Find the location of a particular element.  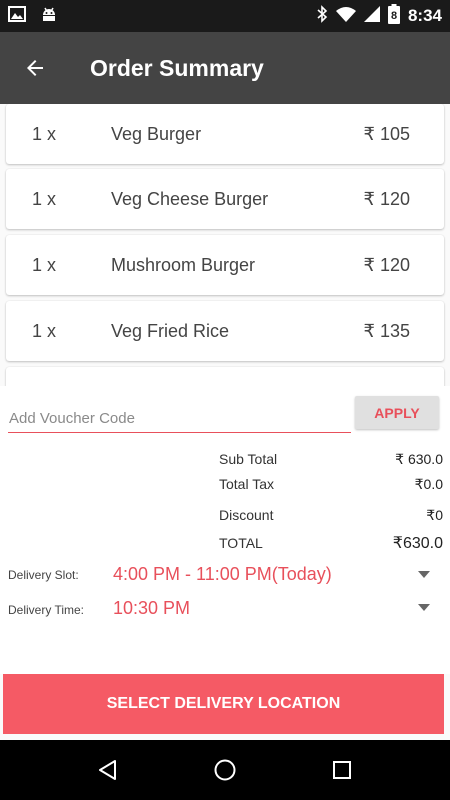

system-navigation-bar is located at coordinates (225, 770).